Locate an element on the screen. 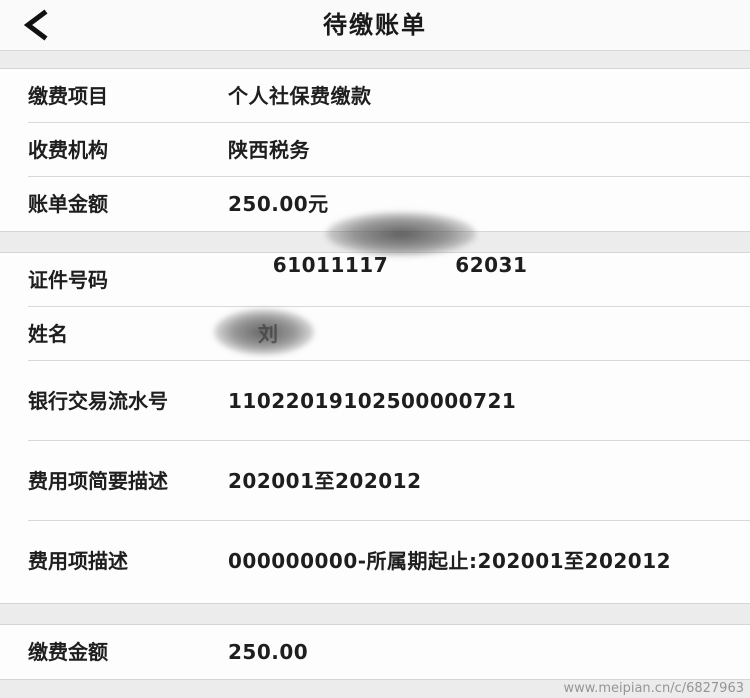 Image resolution: width=750 pixels, height=698 pixels. brief-desc-value: 202001至202012 is located at coordinates (325, 480).